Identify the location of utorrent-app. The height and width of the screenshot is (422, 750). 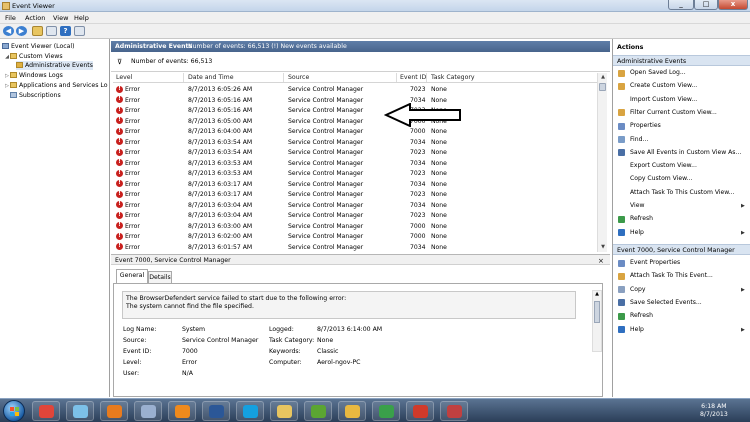
(318, 411).